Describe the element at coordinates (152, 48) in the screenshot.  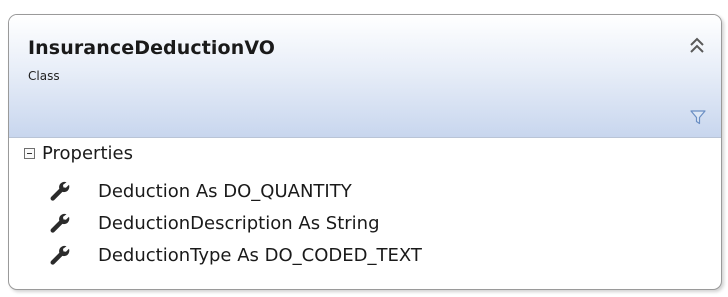
I see `class-name: InsuranceDeductionVO` at that location.